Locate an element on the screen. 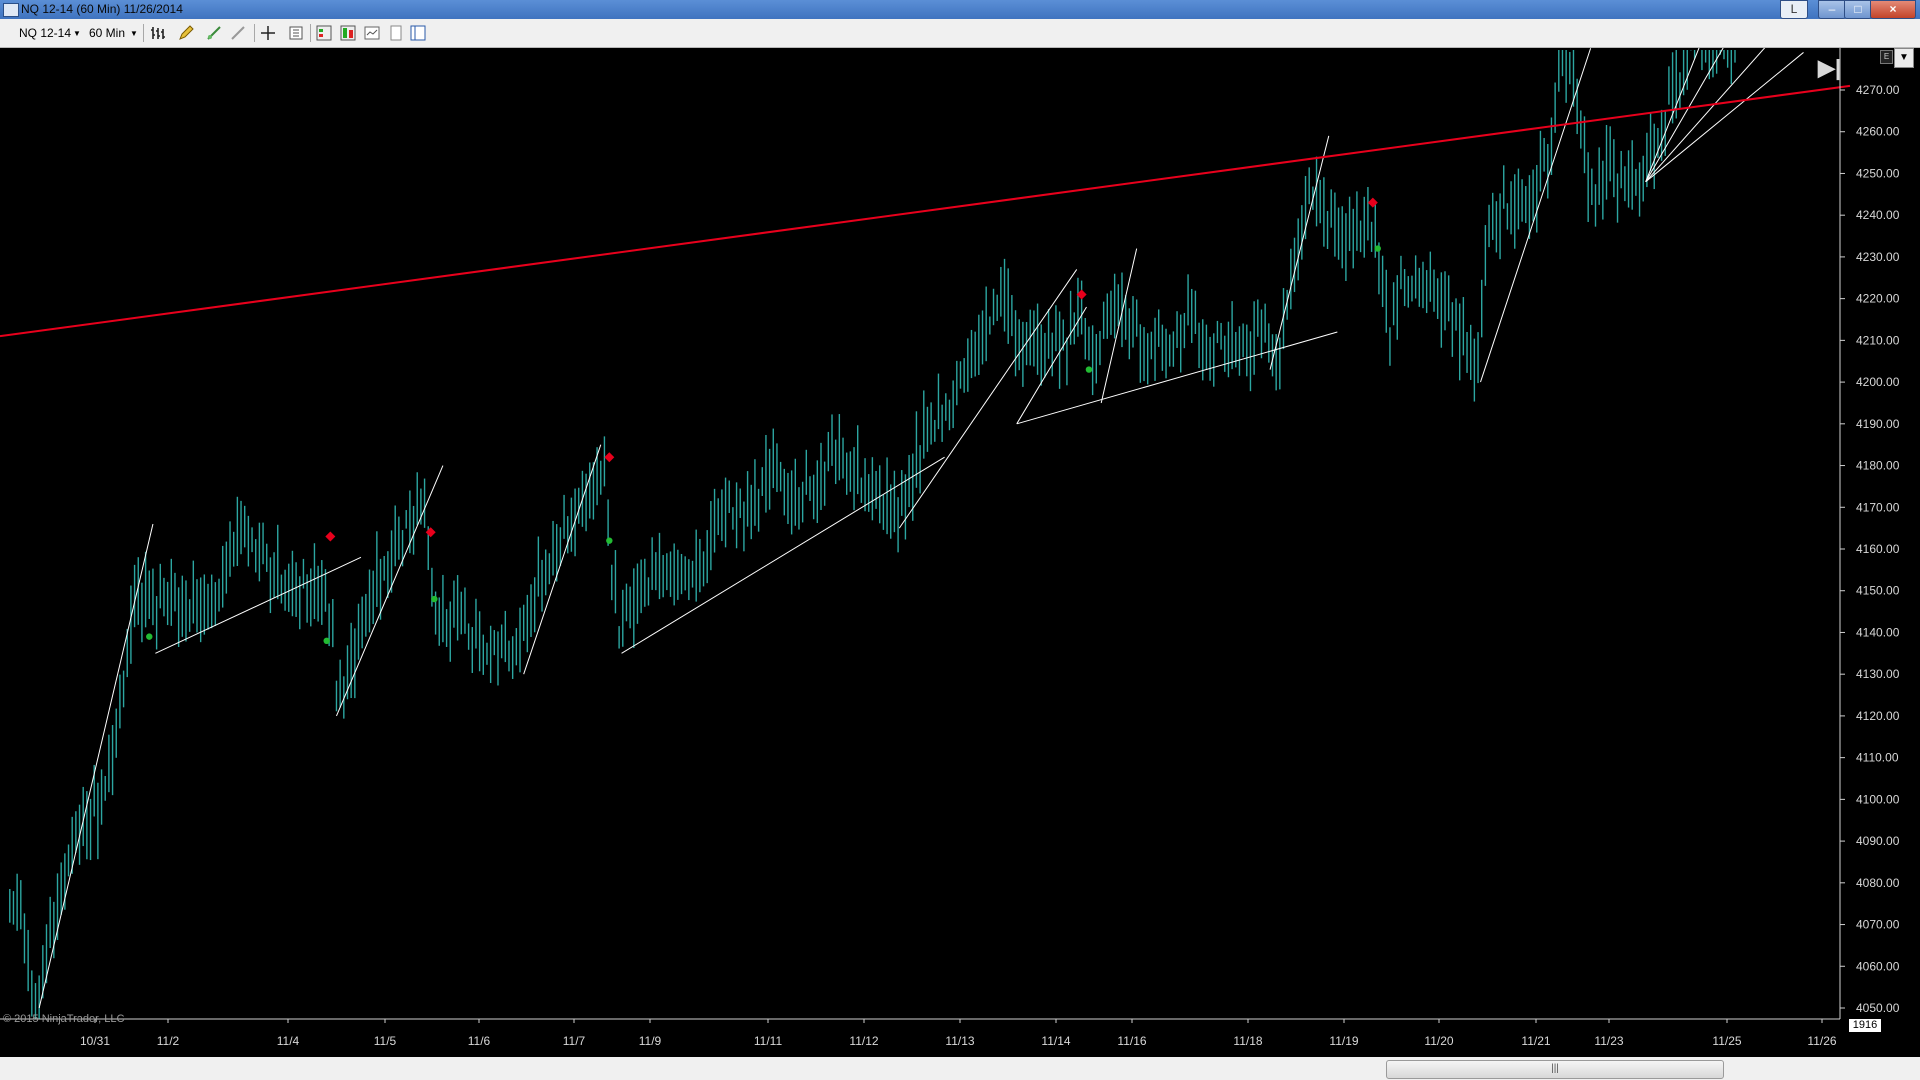 This screenshot has width=1920, height=1080. time-tick-label: 10/31 is located at coordinates (95, 1041).